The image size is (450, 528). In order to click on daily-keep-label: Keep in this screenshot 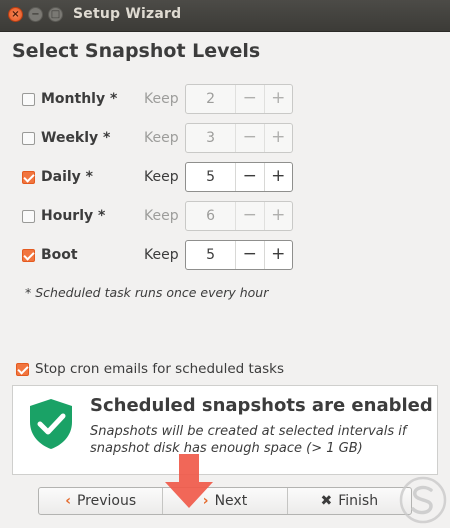, I will do `click(161, 177)`.